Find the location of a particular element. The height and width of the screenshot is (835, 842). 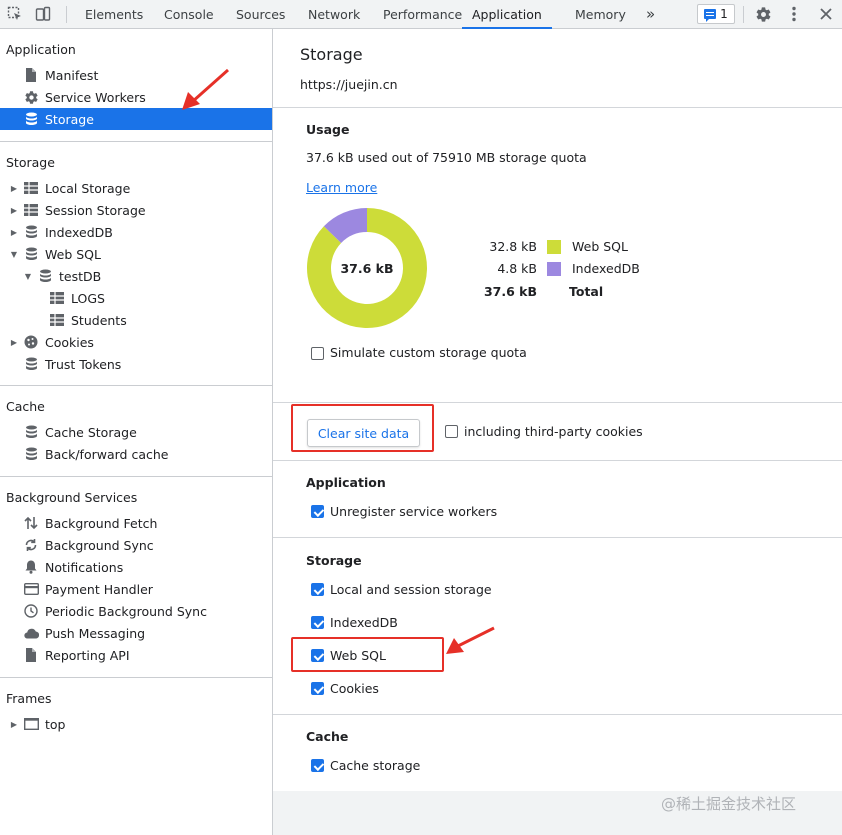

unregister-service-workers-checkbox is located at coordinates (317, 511).